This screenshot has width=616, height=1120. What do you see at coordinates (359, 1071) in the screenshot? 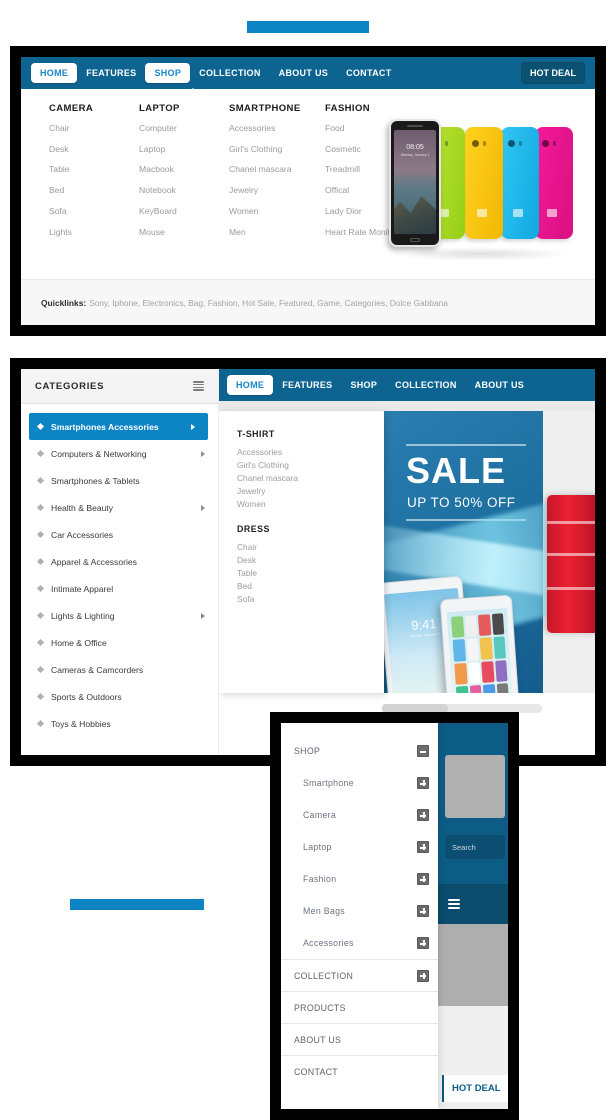
I see `mobile-menu-item-contact: CONTACT` at bounding box center [359, 1071].